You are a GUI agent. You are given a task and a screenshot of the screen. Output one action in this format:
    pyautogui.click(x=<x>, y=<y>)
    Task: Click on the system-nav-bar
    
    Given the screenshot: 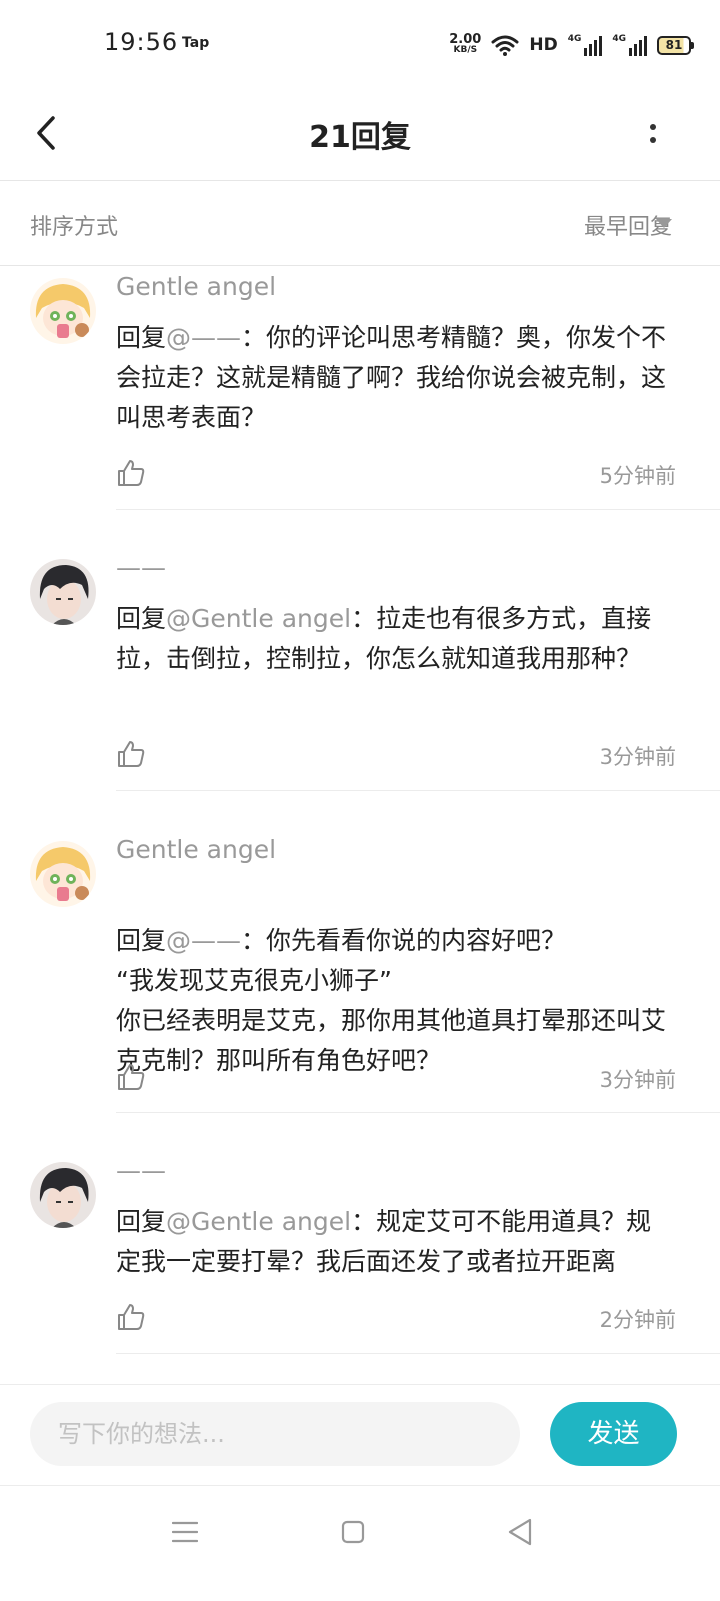 What is the action you would take?
    pyautogui.click(x=360, y=1543)
    